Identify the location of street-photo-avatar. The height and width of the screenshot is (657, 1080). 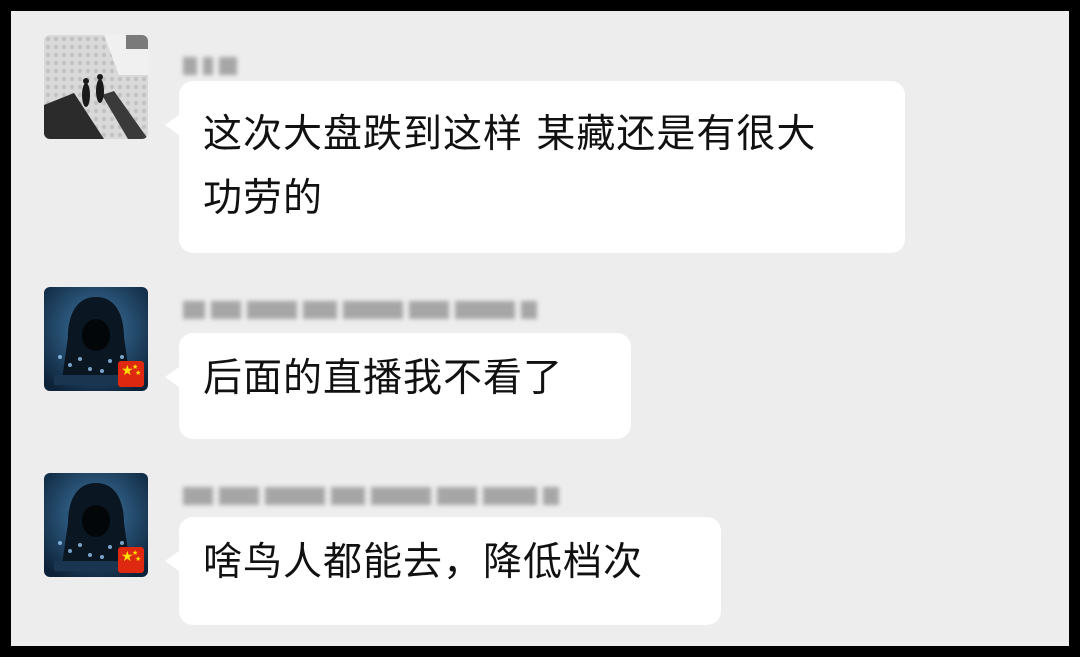
(96, 87).